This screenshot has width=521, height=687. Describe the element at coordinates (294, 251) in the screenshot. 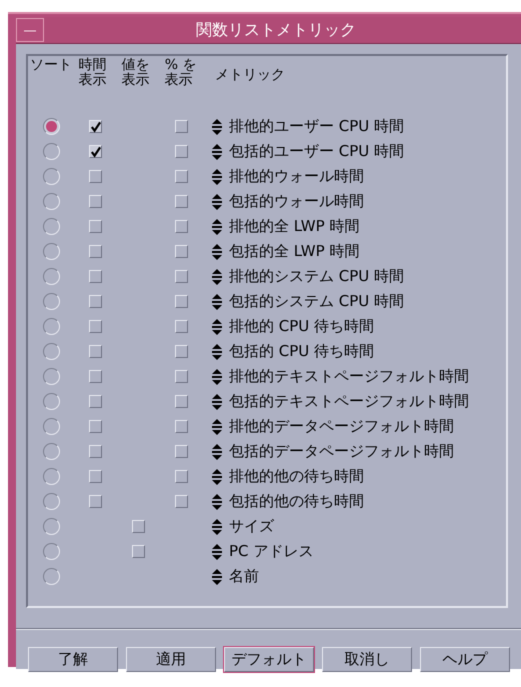

I see `metric-name: 包括的全 LWP 時間` at that location.